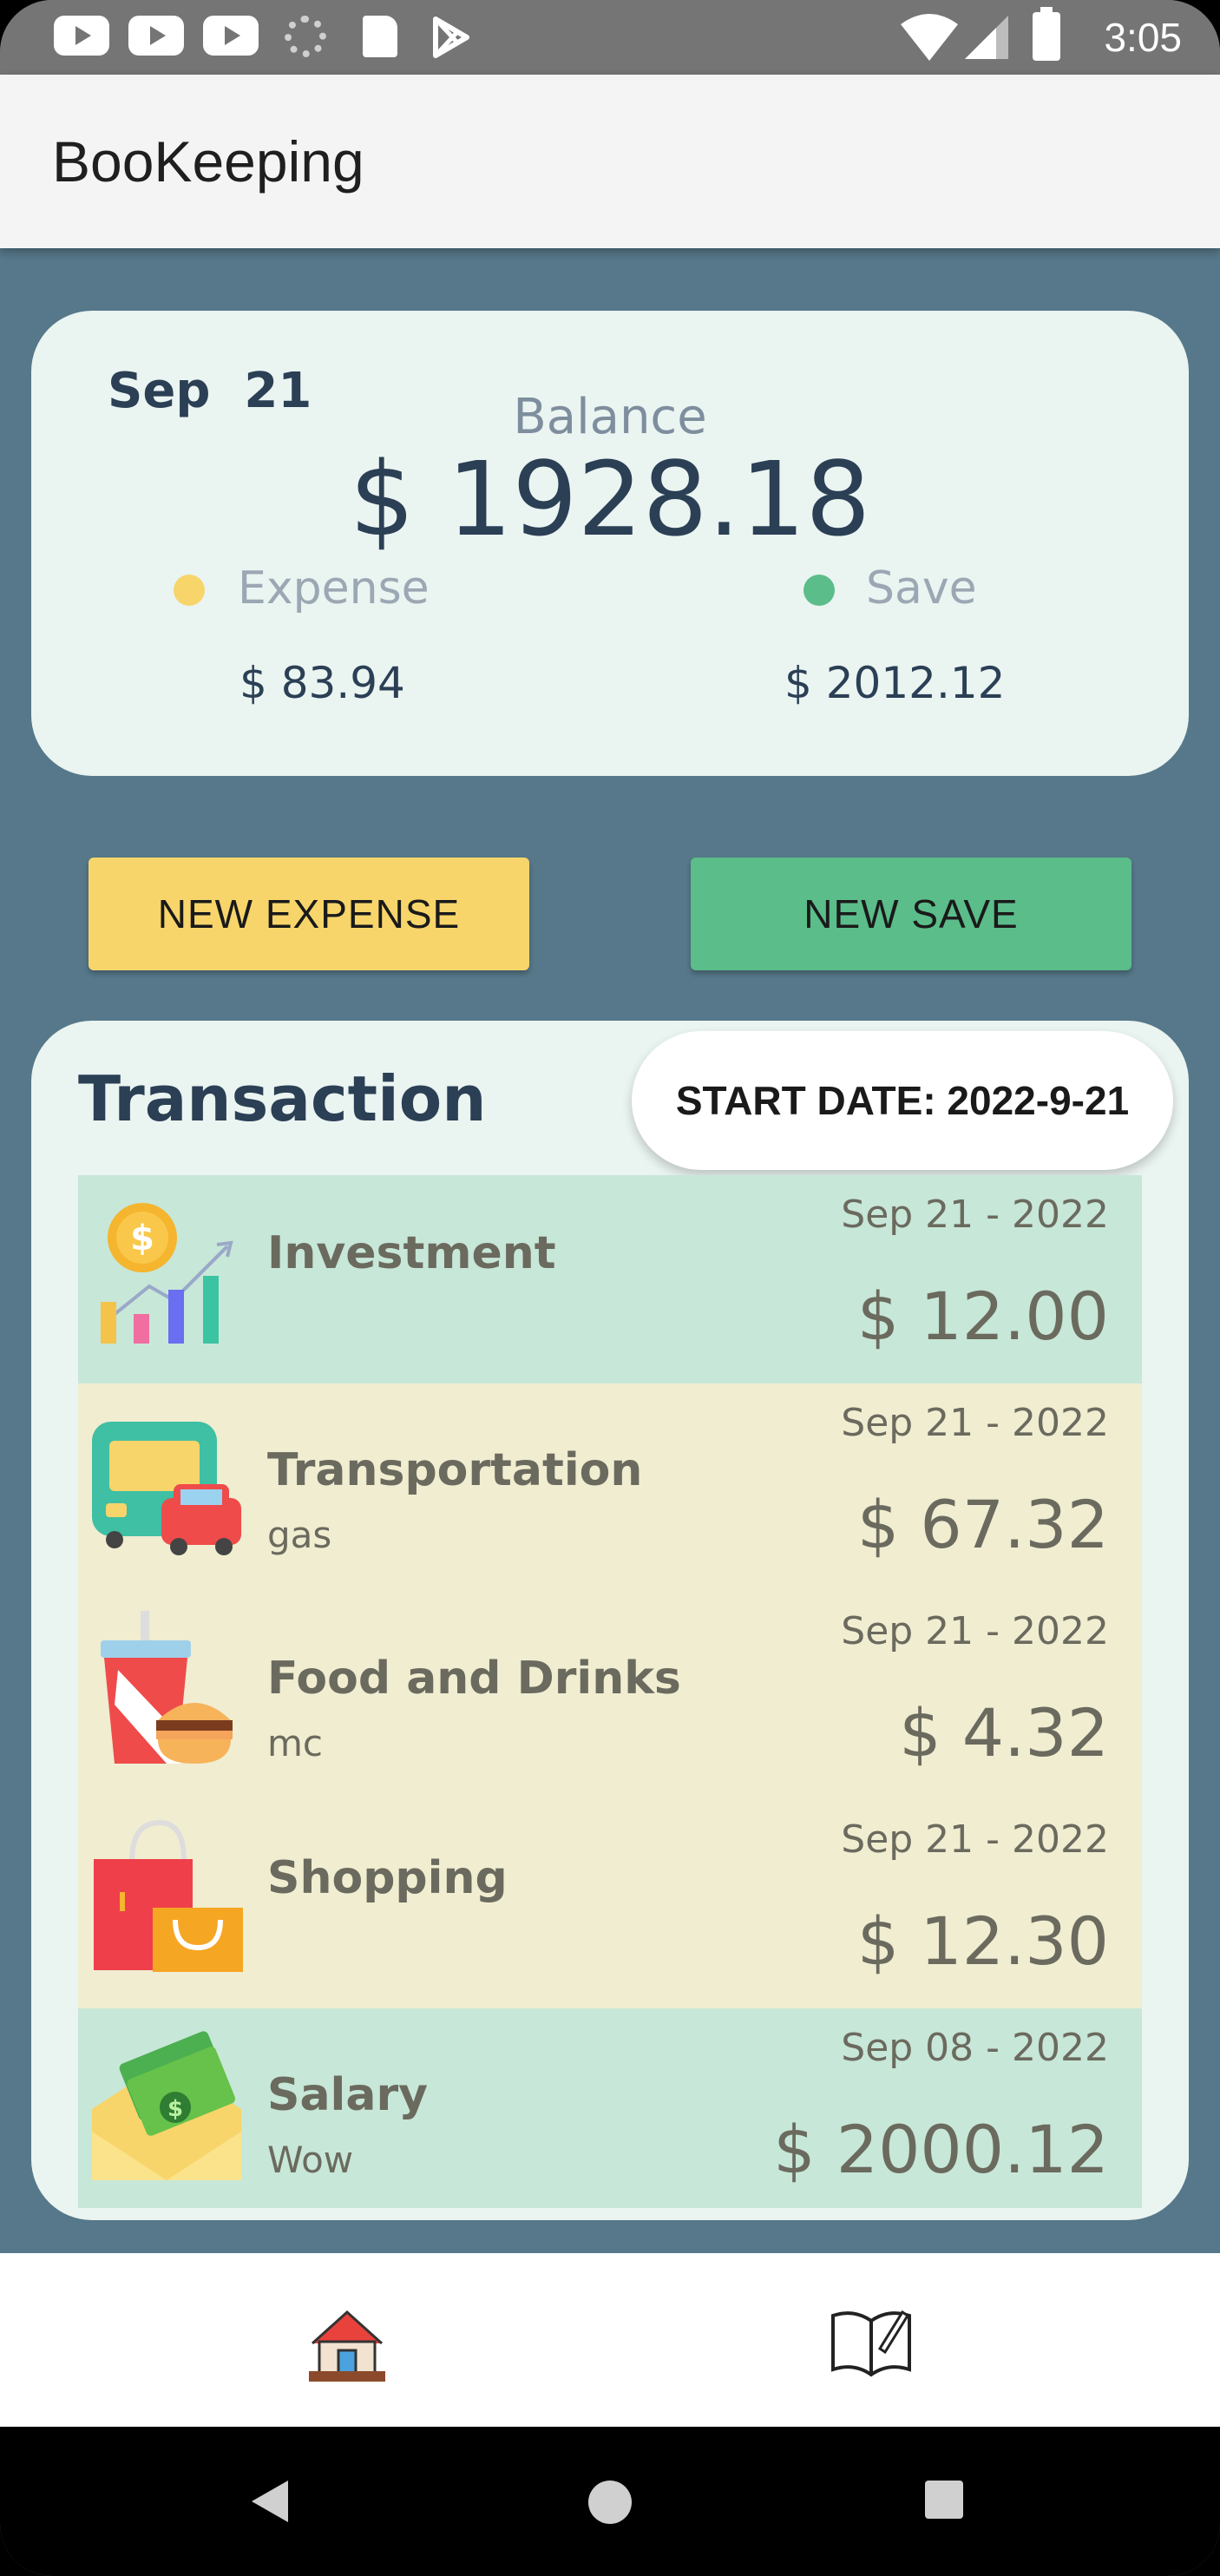 The height and width of the screenshot is (2576, 1220). What do you see at coordinates (282, 1099) in the screenshot?
I see `transactions-title: Transaction` at bounding box center [282, 1099].